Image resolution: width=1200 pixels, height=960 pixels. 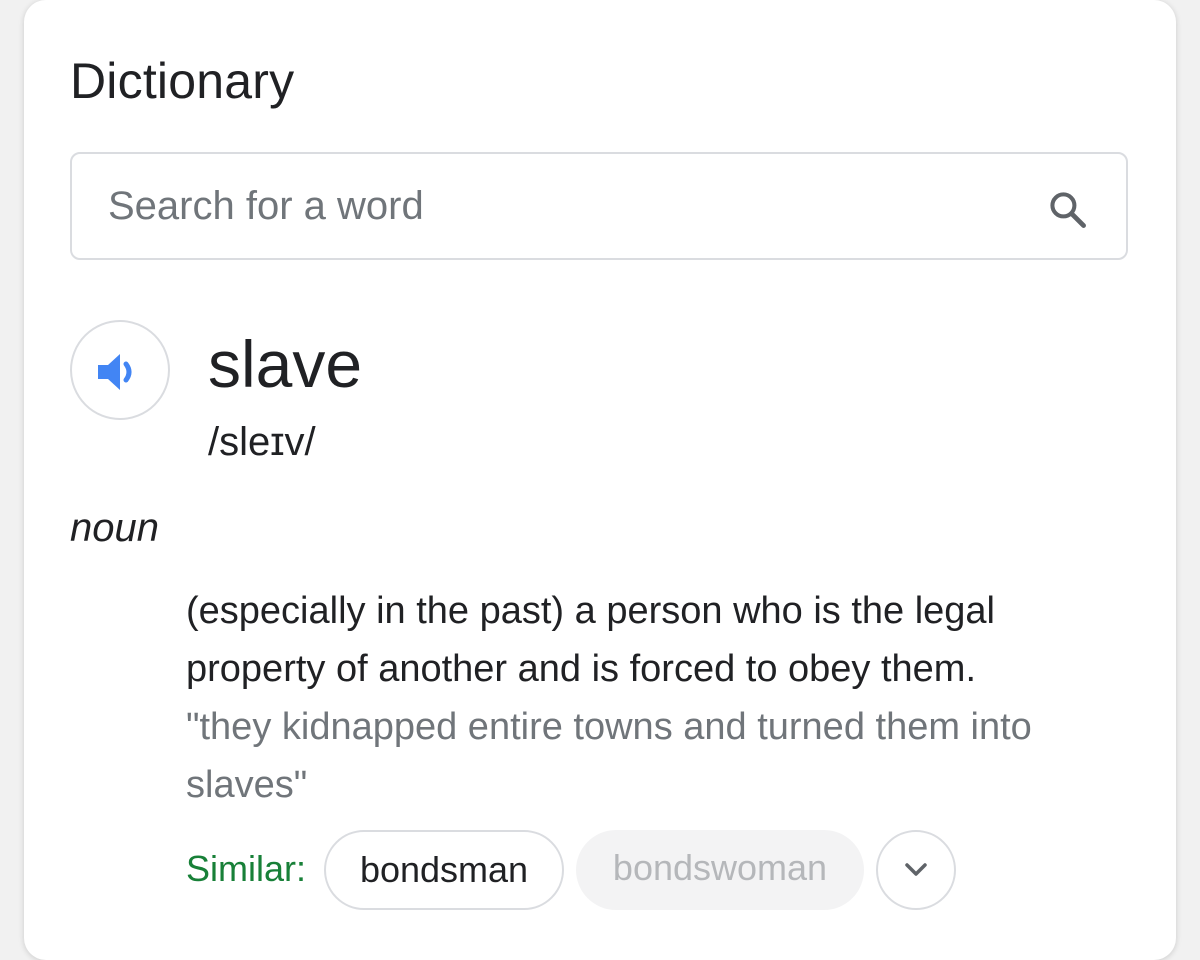 What do you see at coordinates (114, 528) in the screenshot?
I see `part-of-speech: noun` at bounding box center [114, 528].